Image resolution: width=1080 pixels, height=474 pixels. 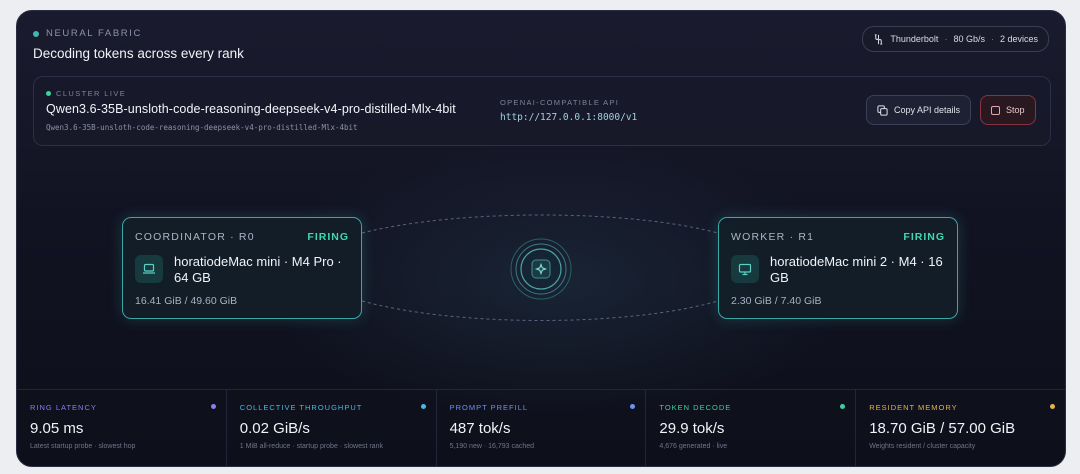 I want to click on node-name: horatiodeMac mini · M4 Pro · 64 GB, so click(x=258, y=269).